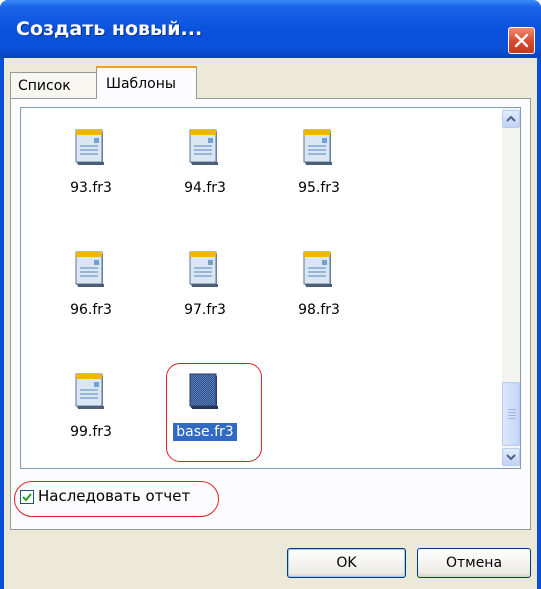 The image size is (541, 589). Describe the element at coordinates (319, 288) in the screenshot. I see `list-item: 98.fr3` at that location.